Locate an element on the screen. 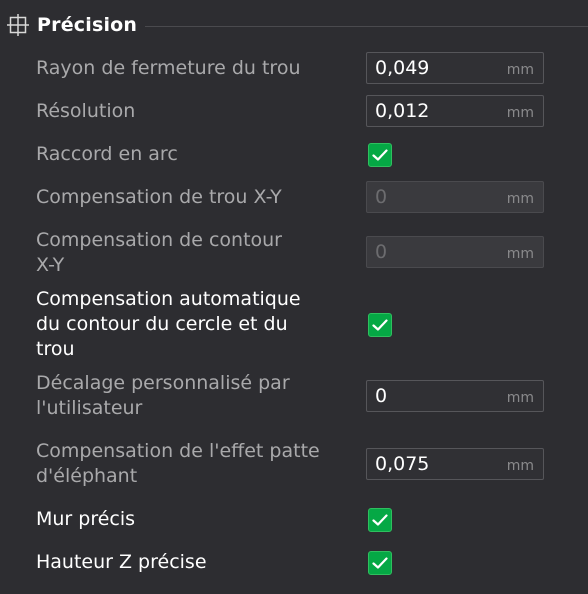 This screenshot has height=594, width=588. crosshair-icon is located at coordinates (18, 25).